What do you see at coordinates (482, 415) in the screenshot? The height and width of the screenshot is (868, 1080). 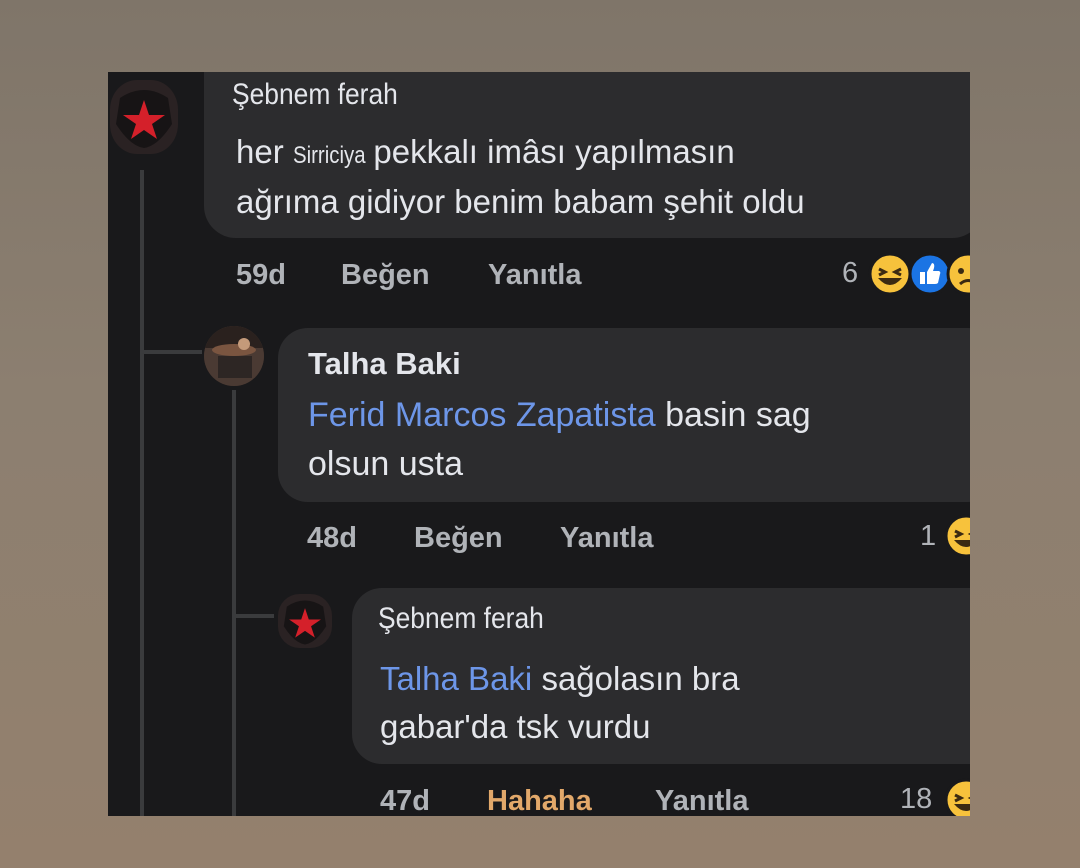 I see `mention-link: Ferid Marcos Zapatista` at bounding box center [482, 415].